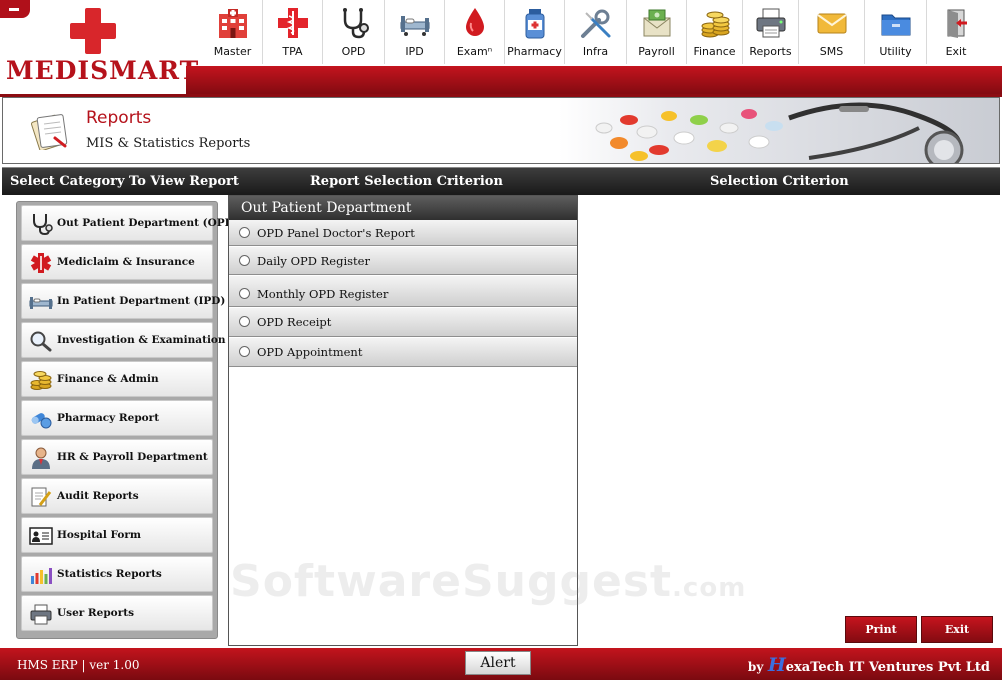 This screenshot has width=1002, height=680. I want to click on category-ipd: In Patient Department (IPD), so click(123, 301).